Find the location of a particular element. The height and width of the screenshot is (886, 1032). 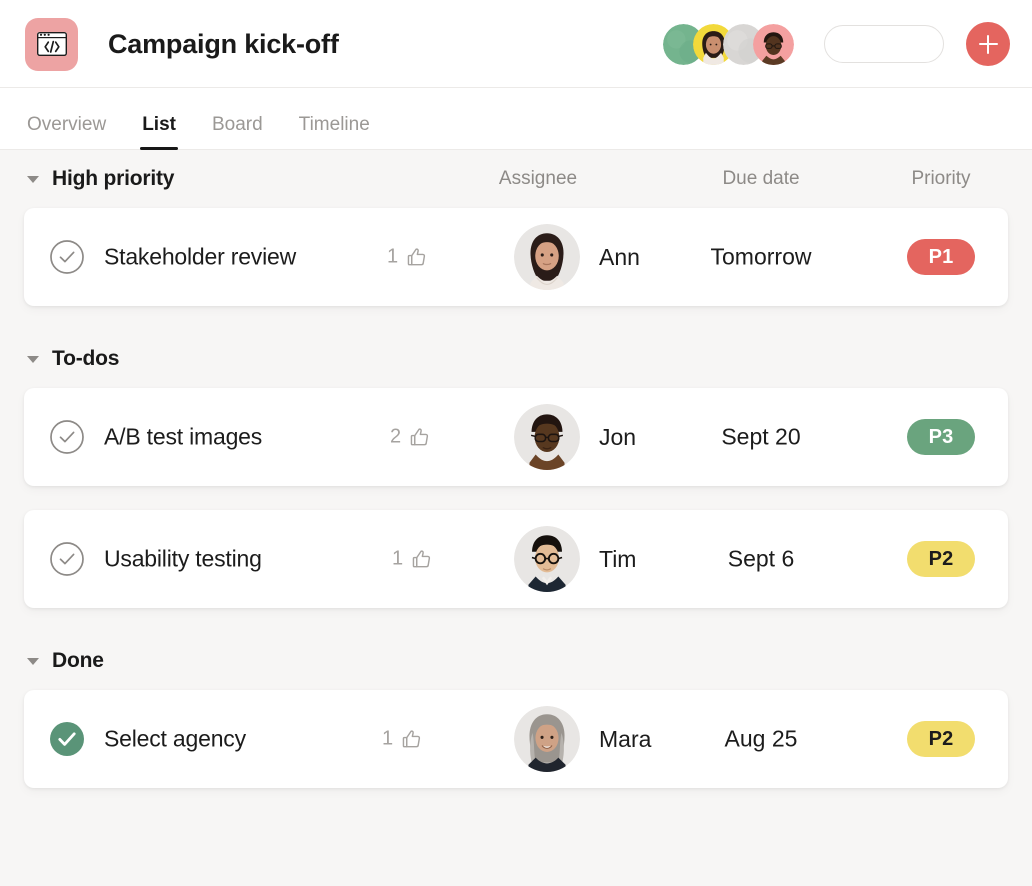

assignee-cell: Ann is located at coordinates (577, 257).